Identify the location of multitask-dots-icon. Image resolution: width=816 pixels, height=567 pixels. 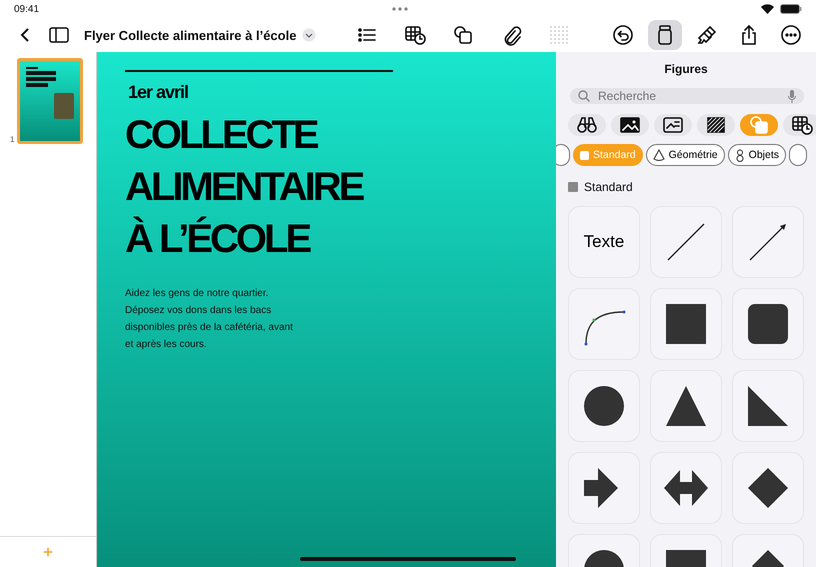
(400, 9).